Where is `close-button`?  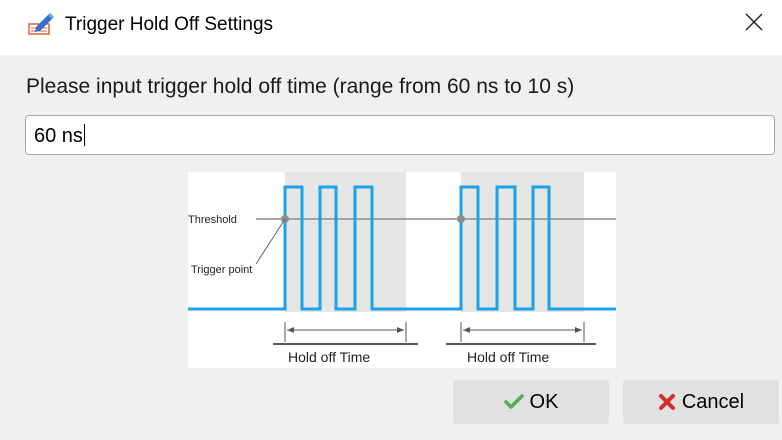
close-button is located at coordinates (754, 24).